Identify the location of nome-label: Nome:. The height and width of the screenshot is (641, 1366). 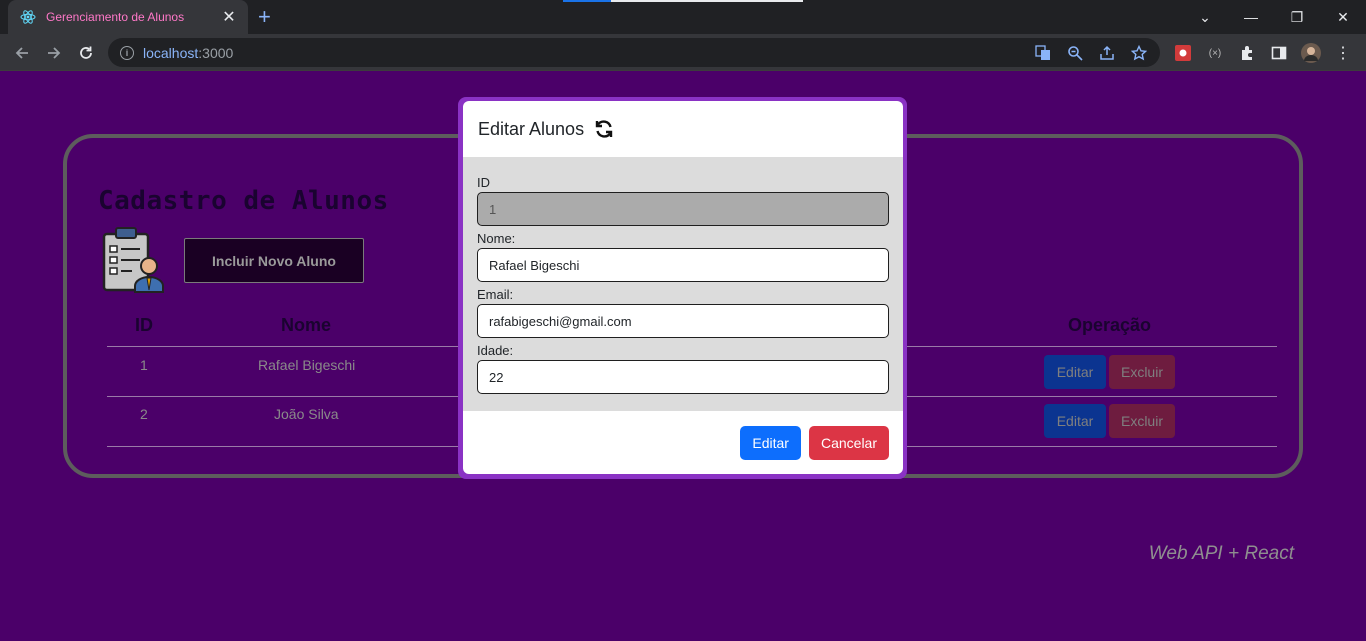
(496, 238).